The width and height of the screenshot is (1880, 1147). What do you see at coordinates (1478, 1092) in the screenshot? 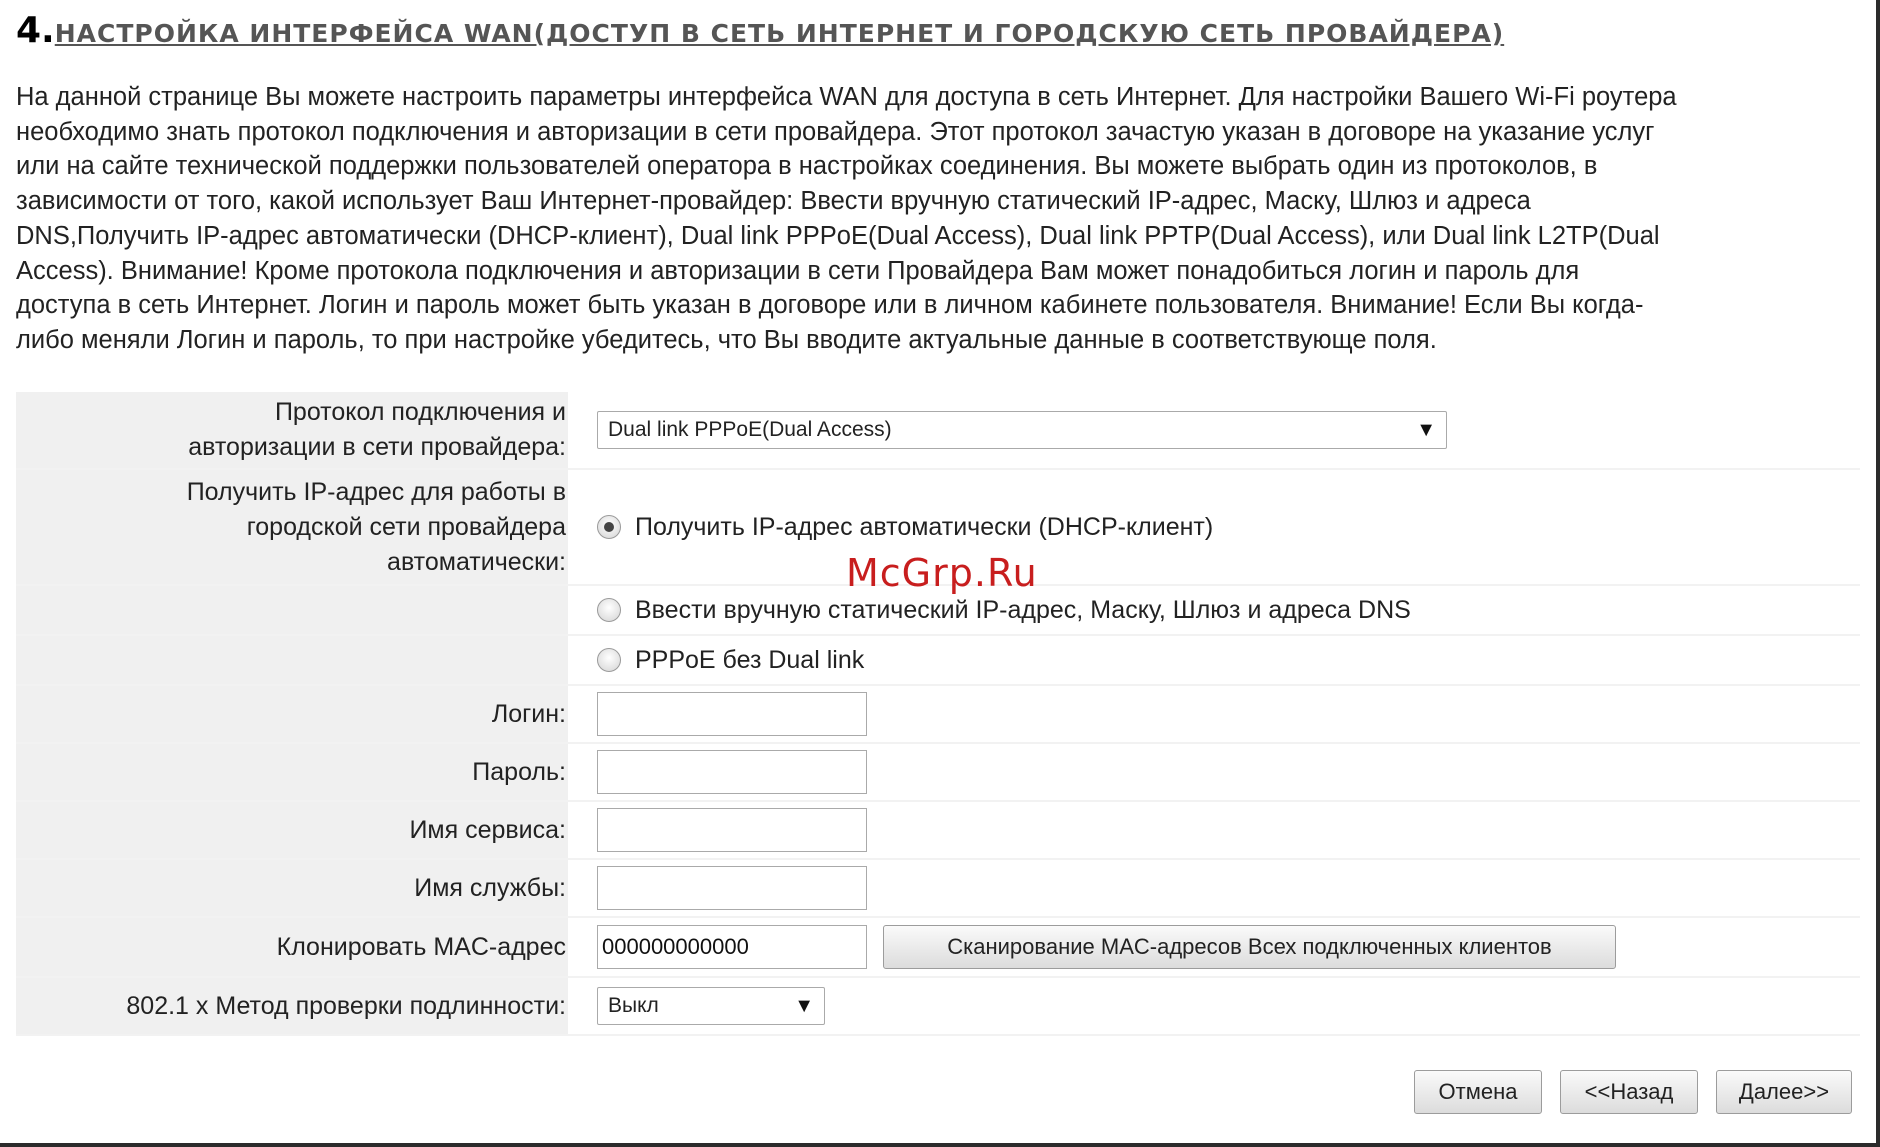
I see `cancel-button: Отмена` at bounding box center [1478, 1092].